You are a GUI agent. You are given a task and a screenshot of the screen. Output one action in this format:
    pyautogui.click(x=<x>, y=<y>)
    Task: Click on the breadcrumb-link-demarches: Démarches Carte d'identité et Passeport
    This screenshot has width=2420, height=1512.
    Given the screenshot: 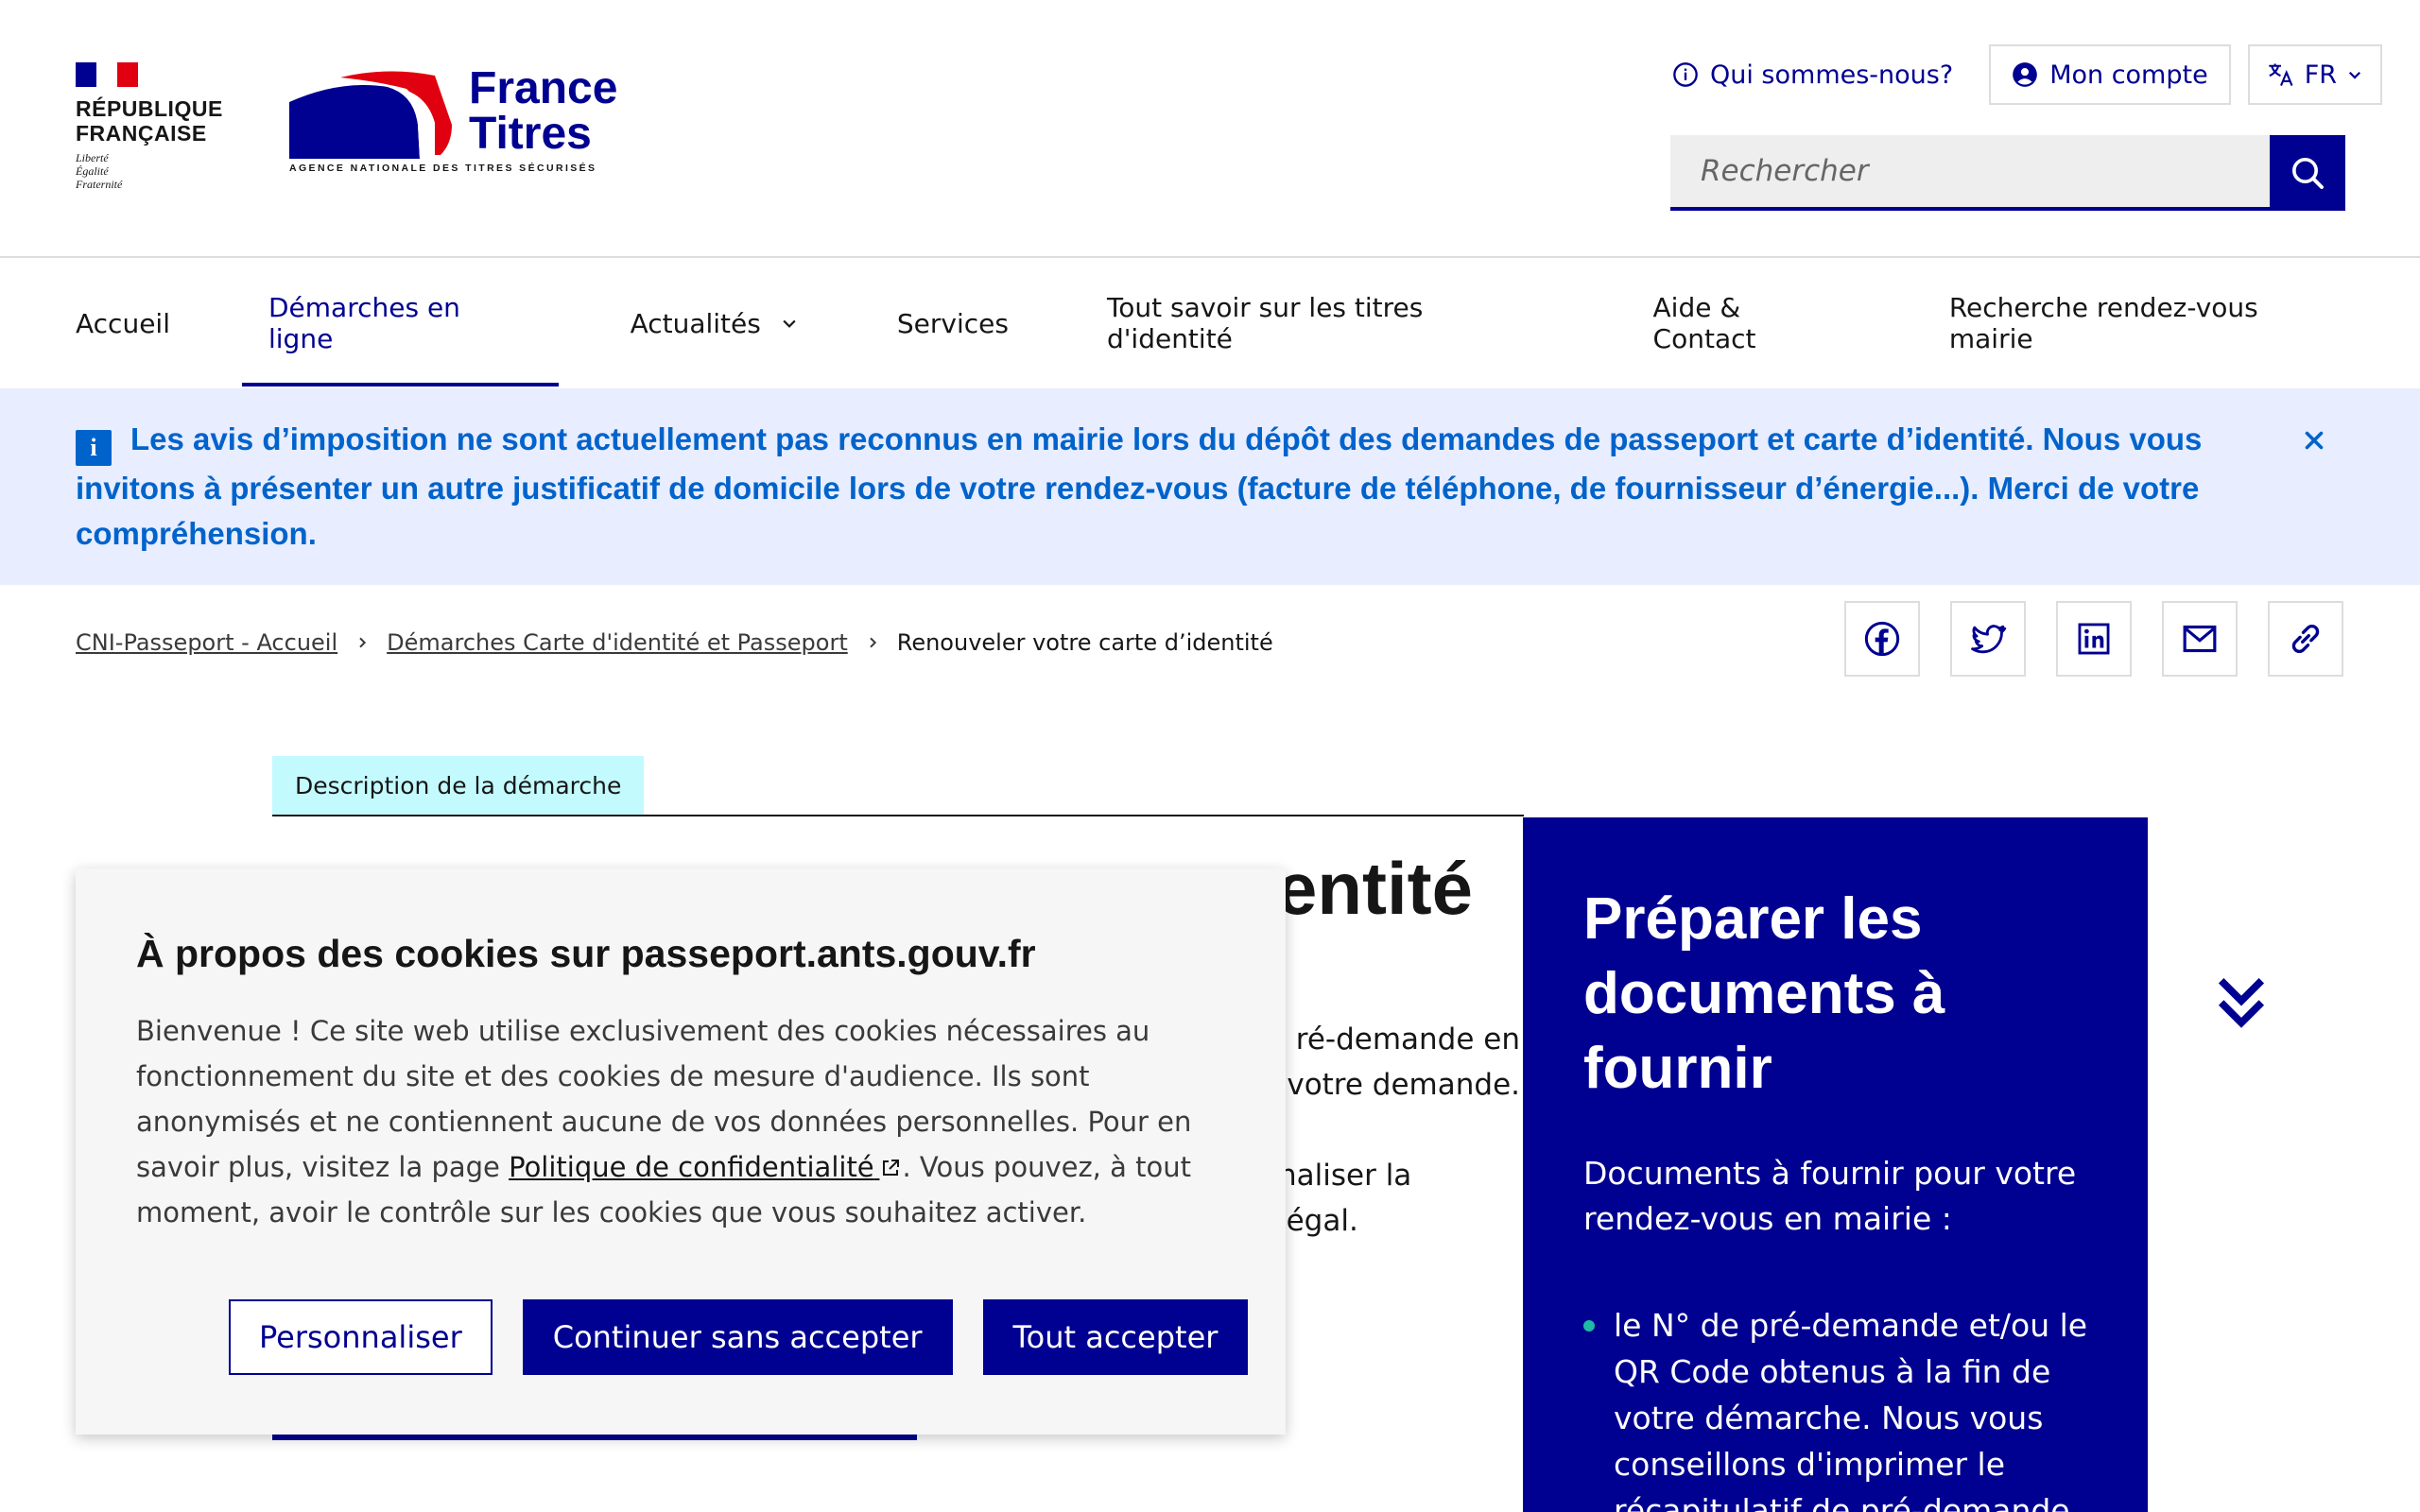 What is the action you would take?
    pyautogui.click(x=617, y=642)
    